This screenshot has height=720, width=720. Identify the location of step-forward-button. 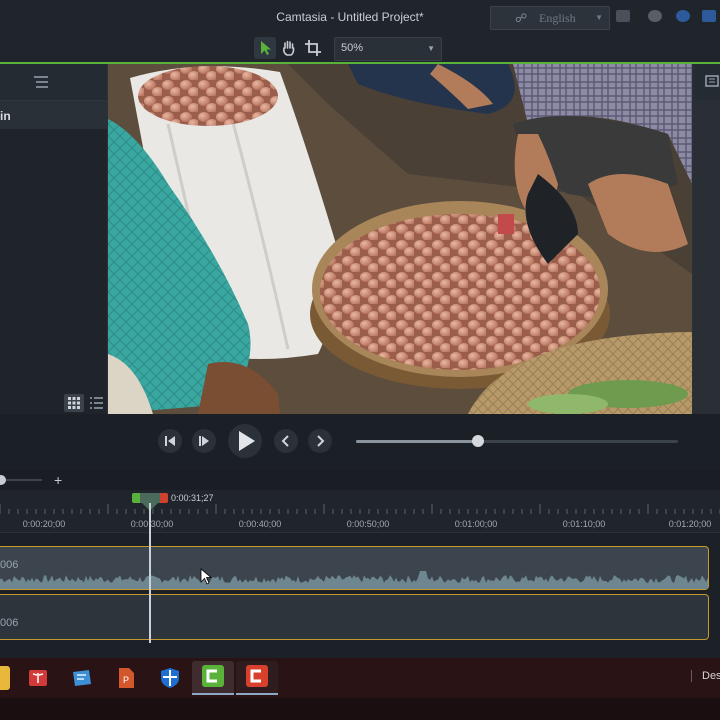
(204, 441).